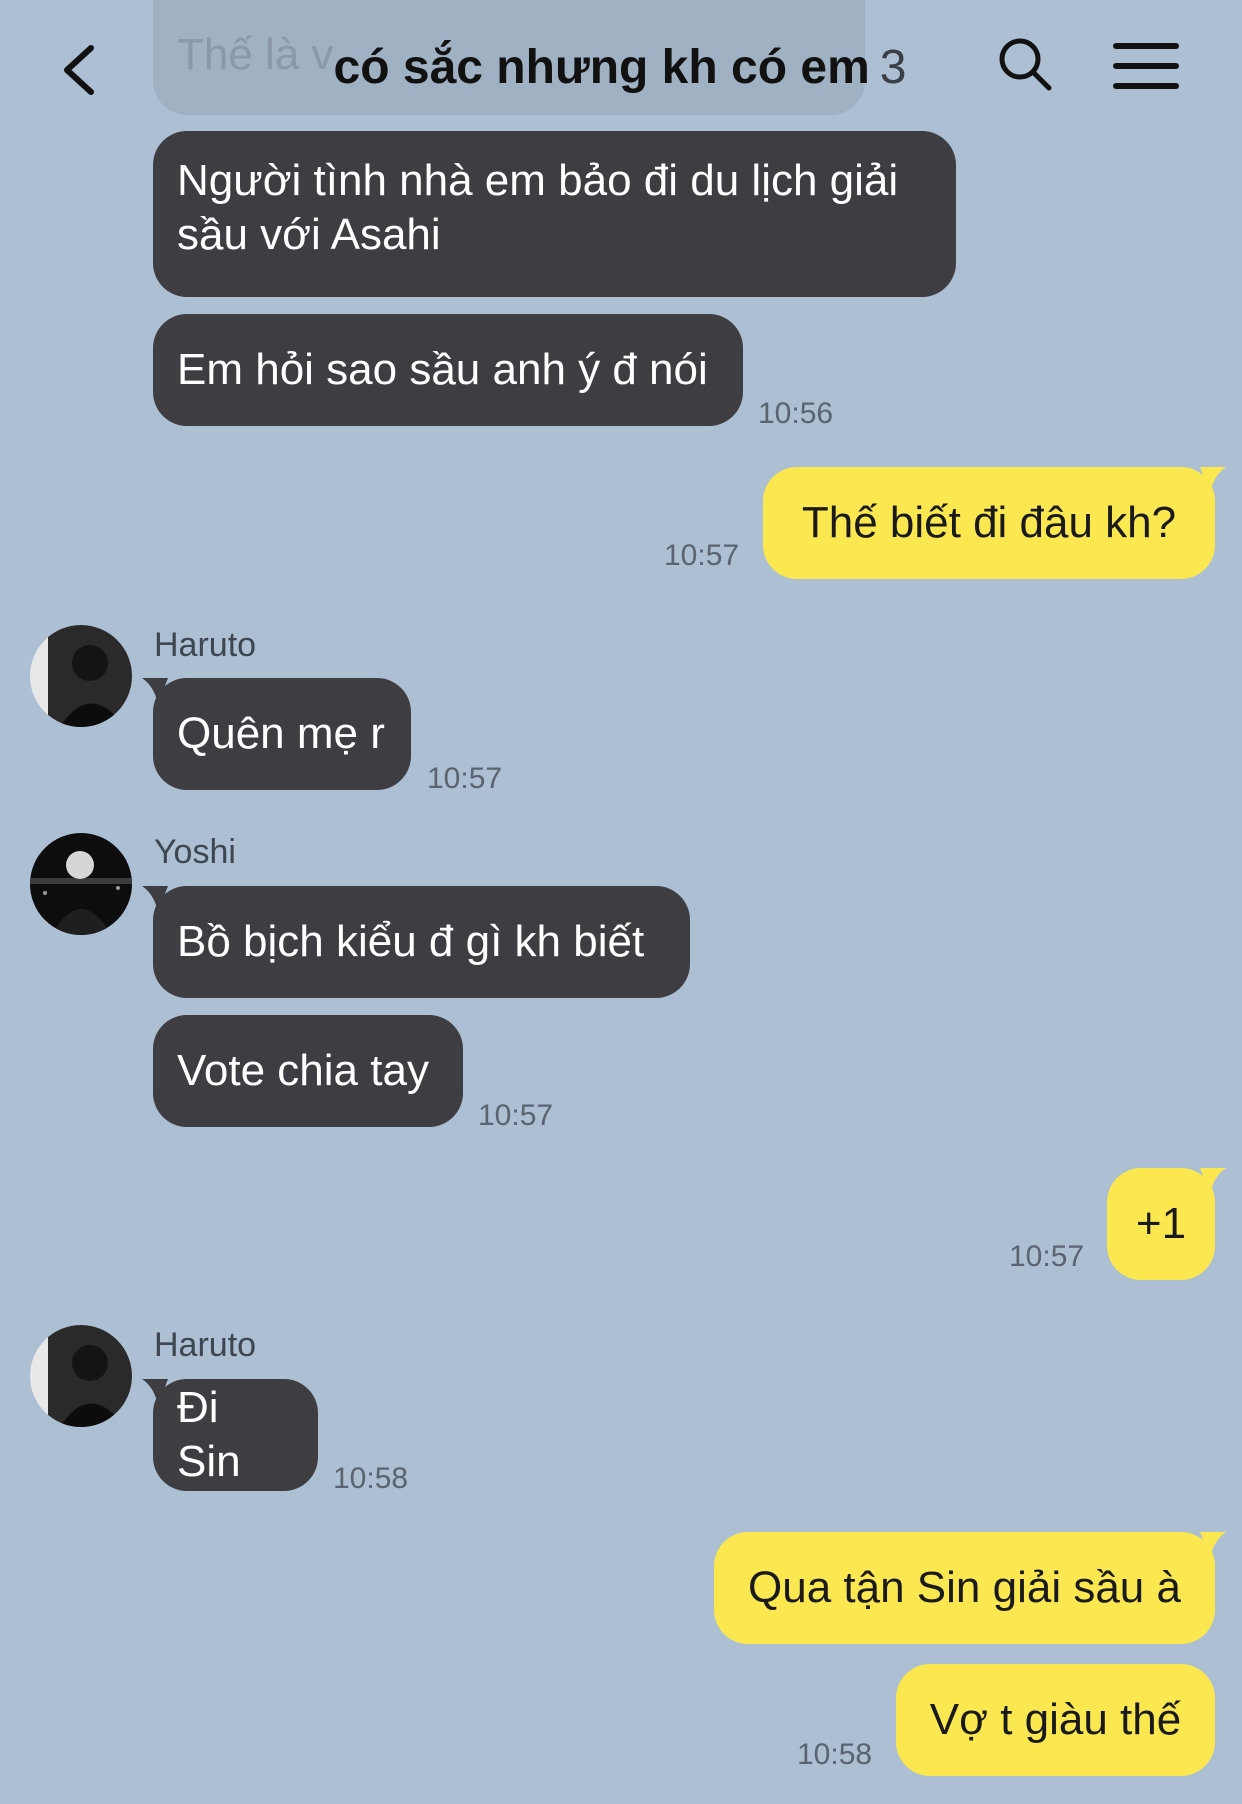  Describe the element at coordinates (893, 67) in the screenshot. I see `member-count: 3` at that location.